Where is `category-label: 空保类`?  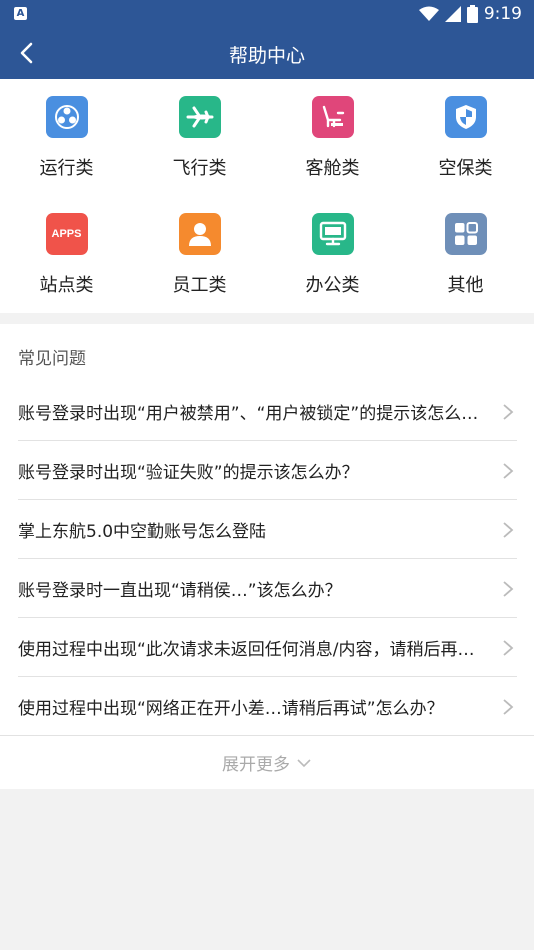 category-label: 空保类 is located at coordinates (465, 168).